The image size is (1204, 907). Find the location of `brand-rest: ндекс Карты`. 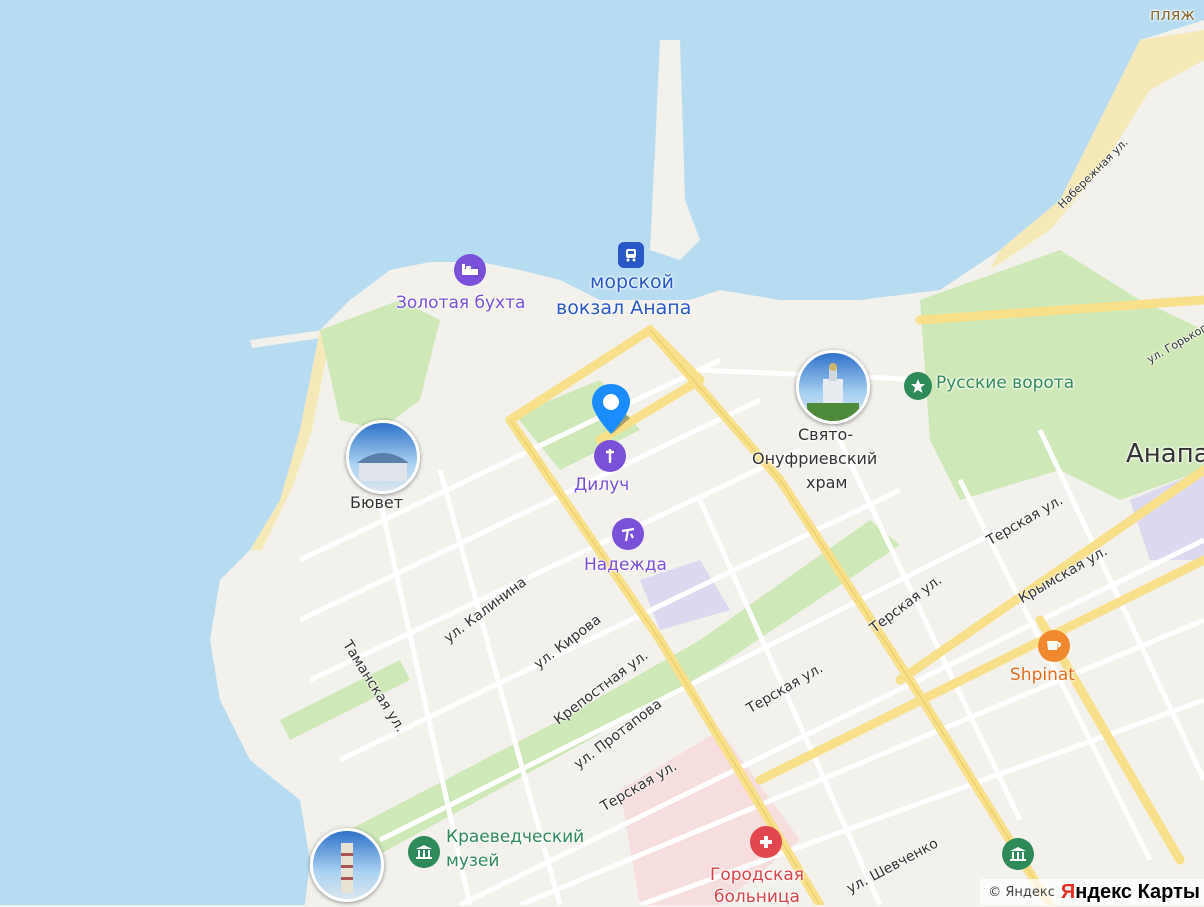

brand-rest: ндекс Карты is located at coordinates (1137, 891).